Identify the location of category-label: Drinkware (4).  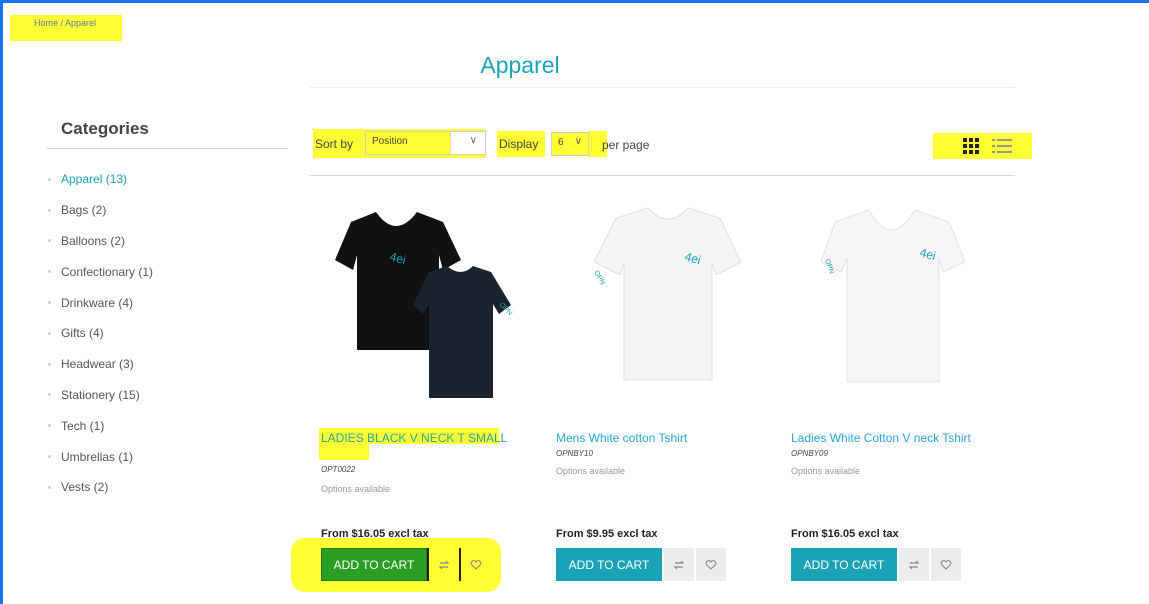
(97, 303).